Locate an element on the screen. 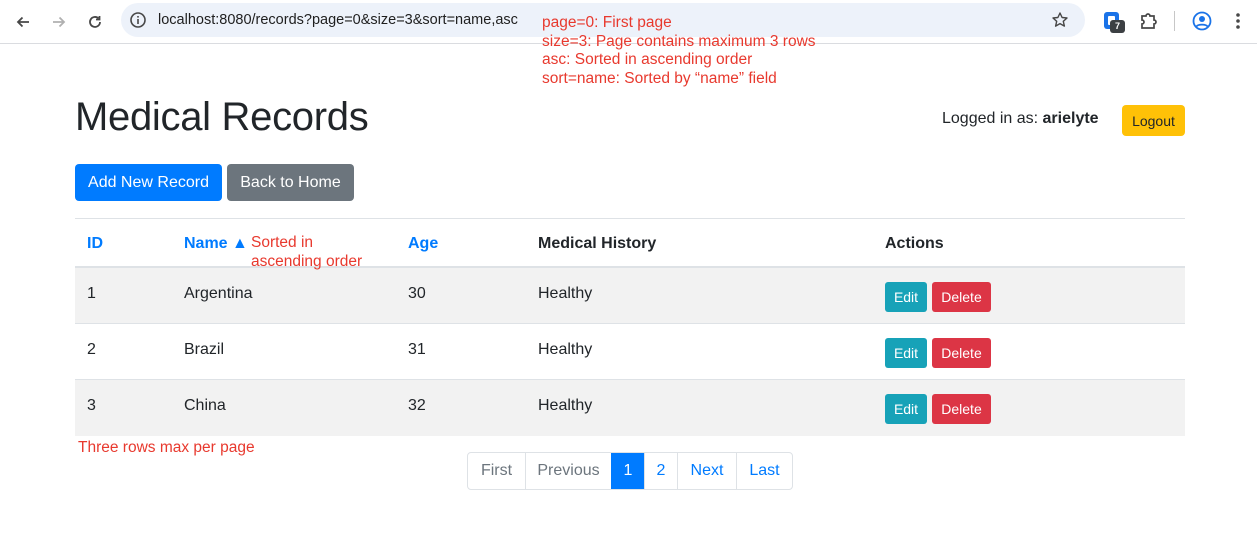 The width and height of the screenshot is (1257, 546). back-button is located at coordinates (23, 22).